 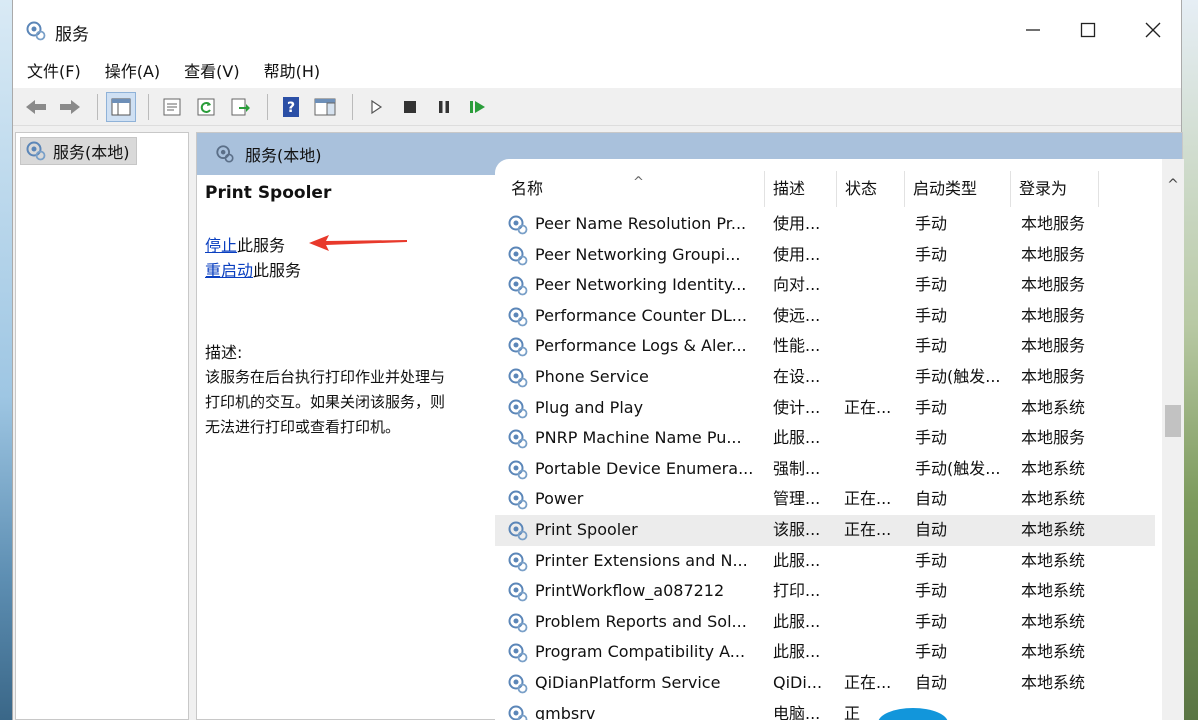 I want to click on minimize-button, so click(x=1033, y=30).